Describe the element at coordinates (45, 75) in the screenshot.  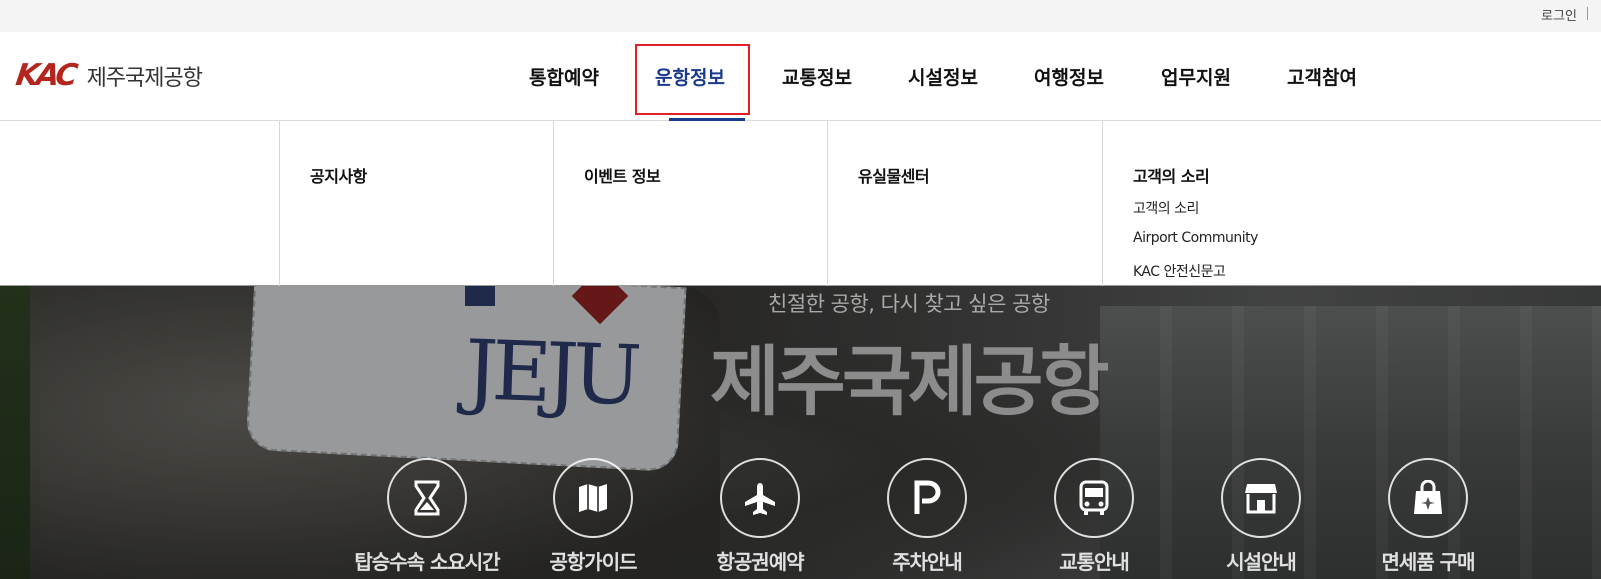
I see `kac-logo-mark: KAC` at that location.